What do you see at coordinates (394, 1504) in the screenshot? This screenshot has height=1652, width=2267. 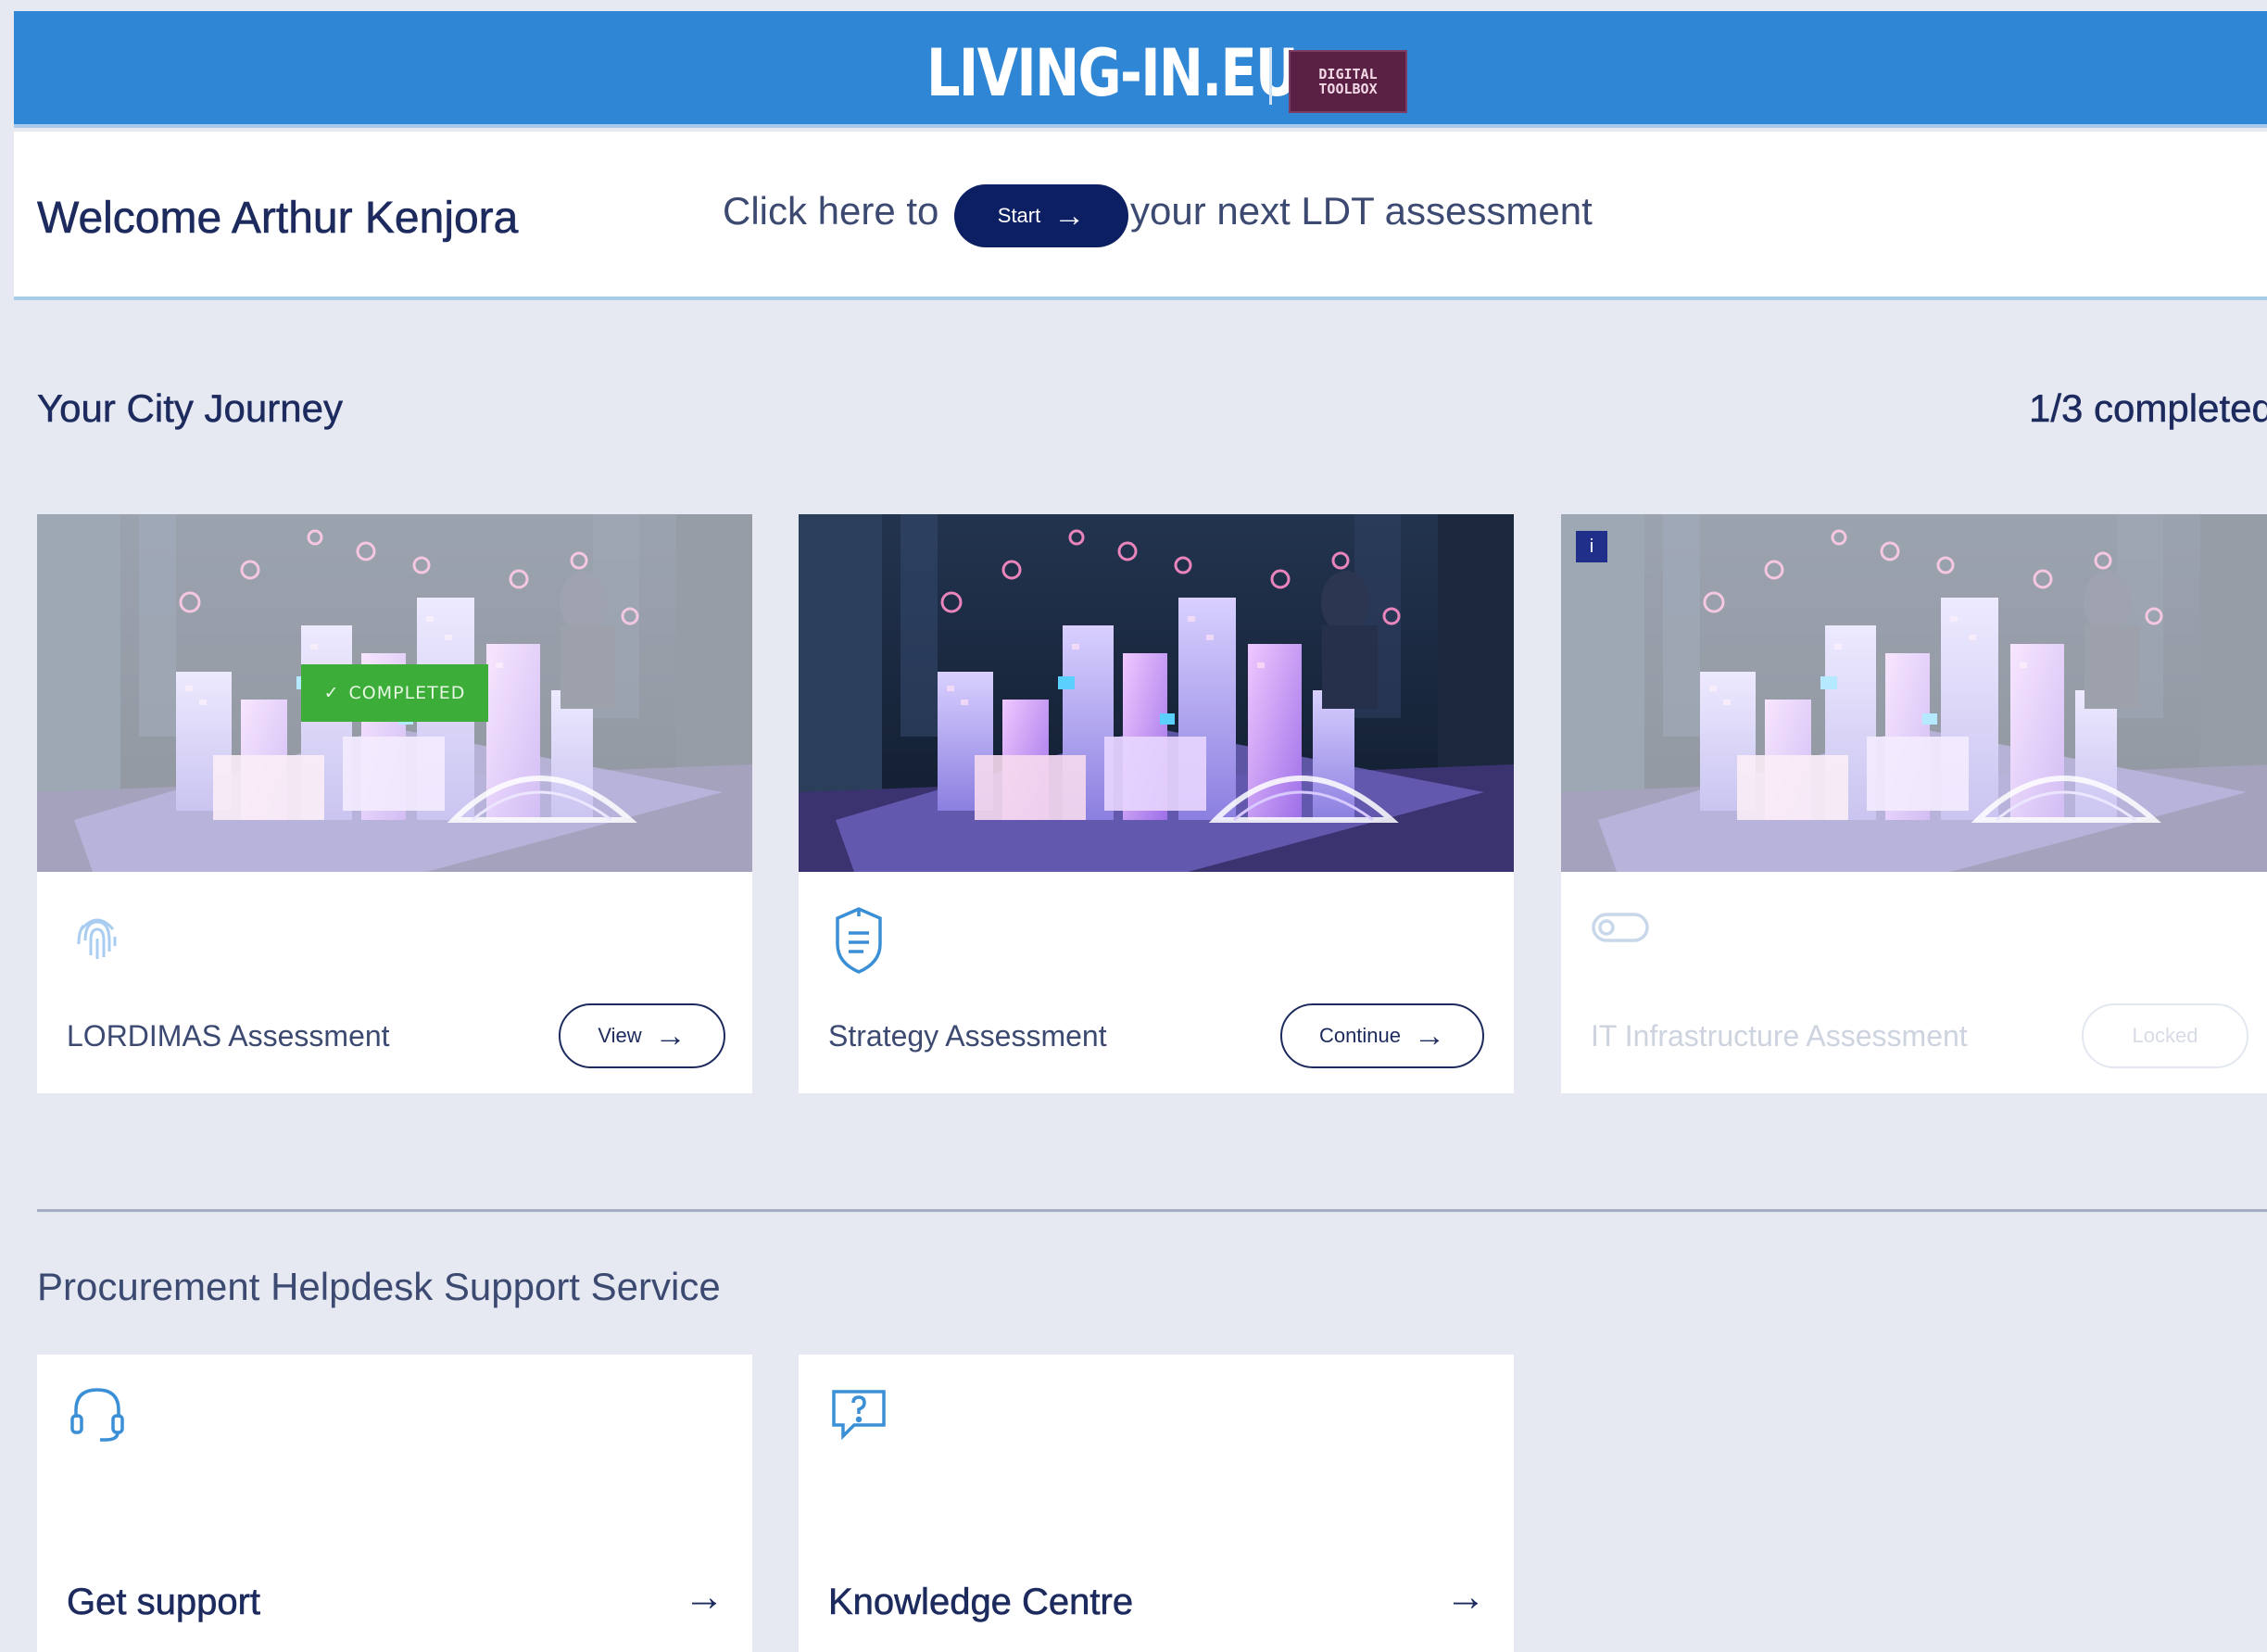 I see `get-support-card: Get support →` at bounding box center [394, 1504].